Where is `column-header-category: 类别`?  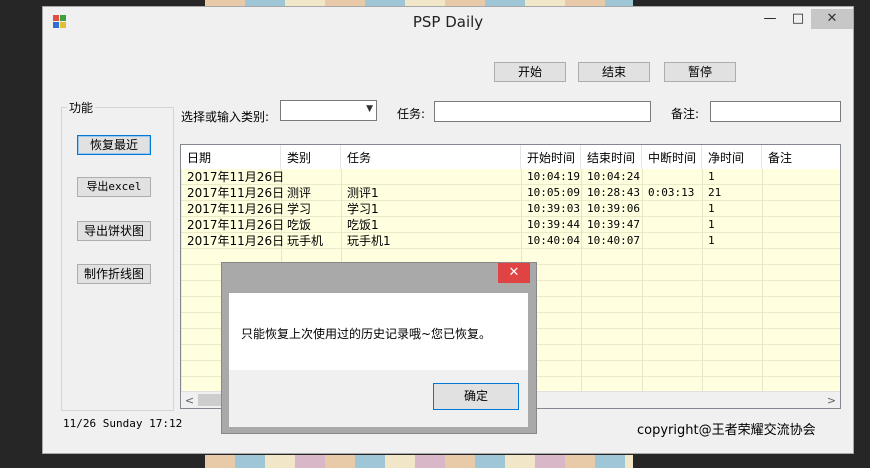 column-header-category: 类别 is located at coordinates (311, 157).